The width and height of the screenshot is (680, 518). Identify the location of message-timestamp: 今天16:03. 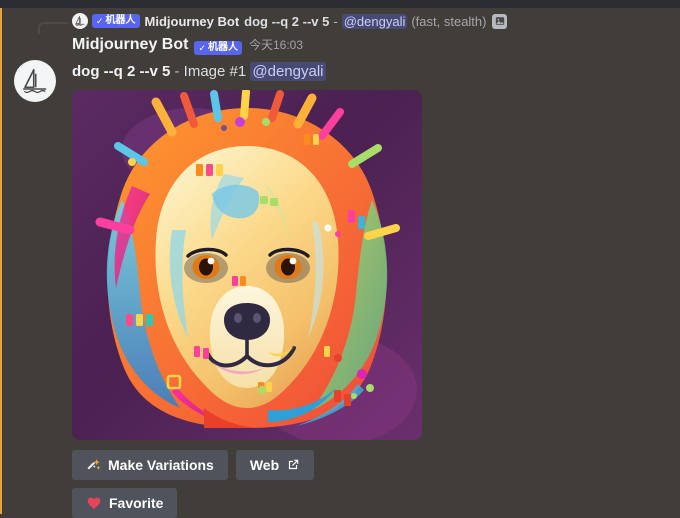
(276, 44).